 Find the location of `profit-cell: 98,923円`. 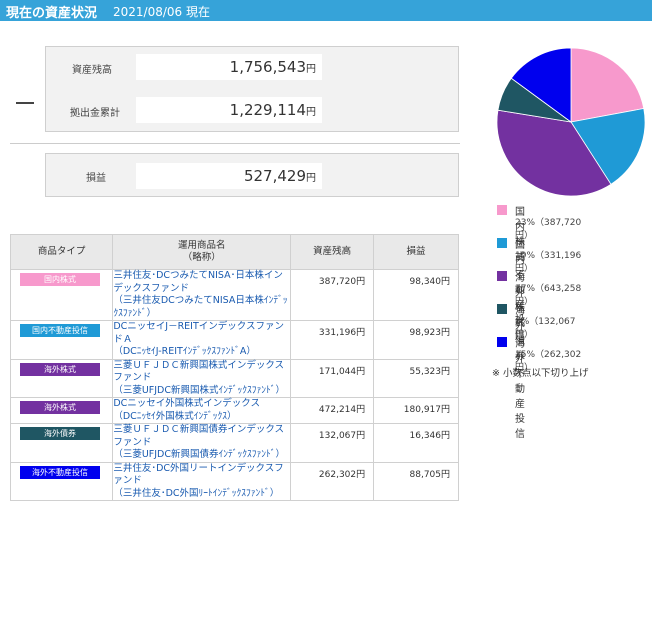

profit-cell: 98,923円 is located at coordinates (416, 340).